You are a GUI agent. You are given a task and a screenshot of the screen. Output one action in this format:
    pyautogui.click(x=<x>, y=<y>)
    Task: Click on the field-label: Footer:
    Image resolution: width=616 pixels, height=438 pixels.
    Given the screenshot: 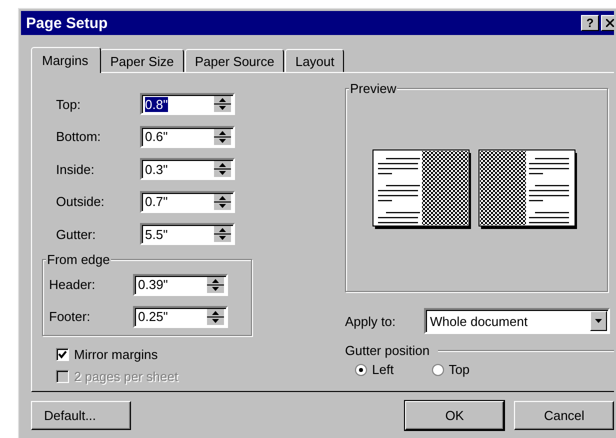 What is the action you would take?
    pyautogui.click(x=70, y=316)
    